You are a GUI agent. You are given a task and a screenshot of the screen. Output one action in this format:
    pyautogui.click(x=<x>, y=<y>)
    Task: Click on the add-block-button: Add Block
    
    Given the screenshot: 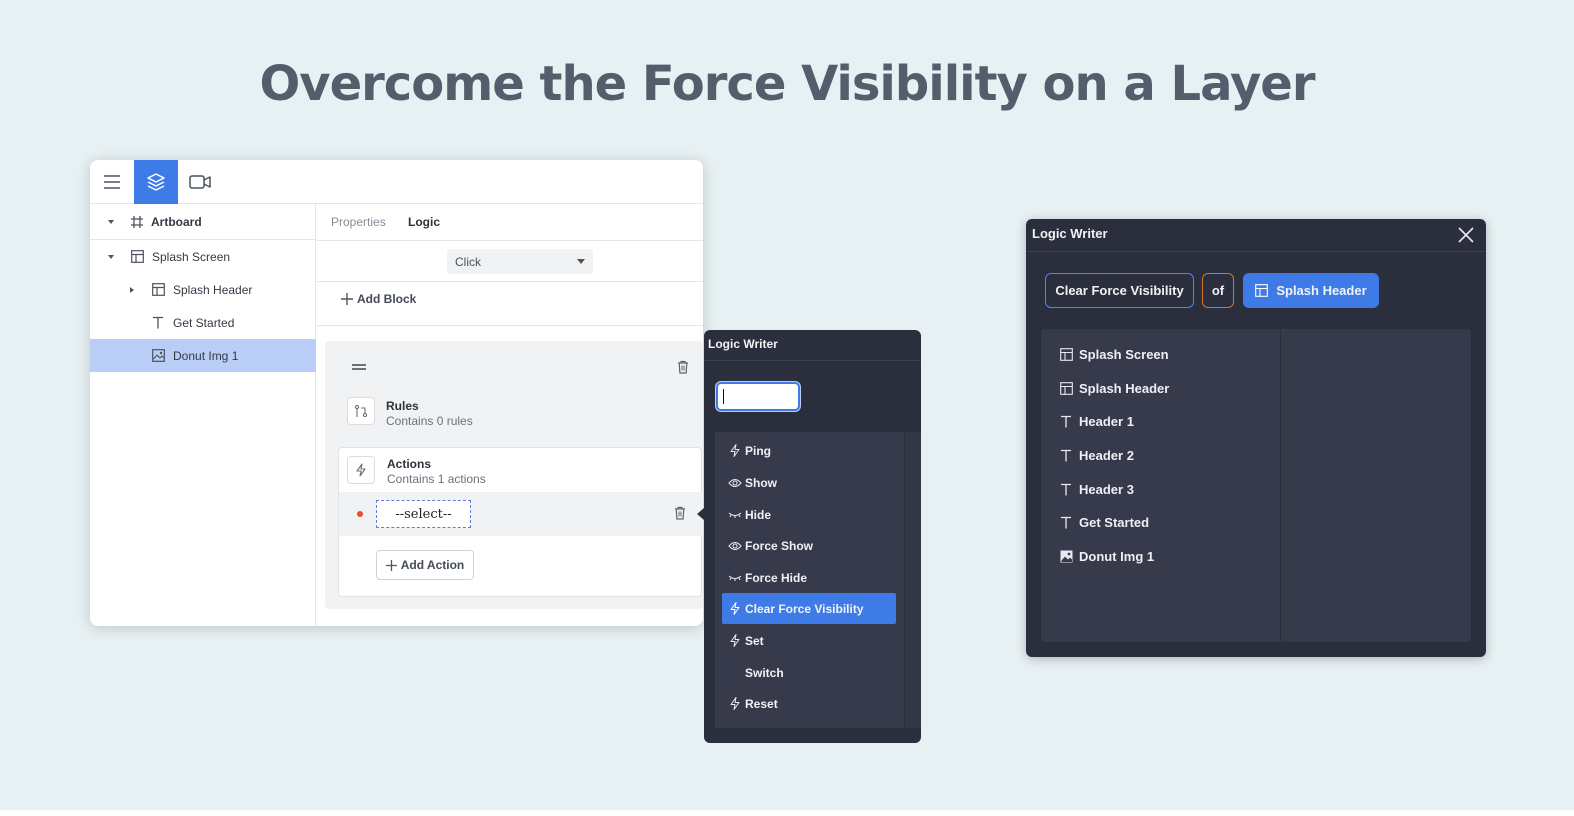 What is the action you would take?
    pyautogui.click(x=378, y=299)
    